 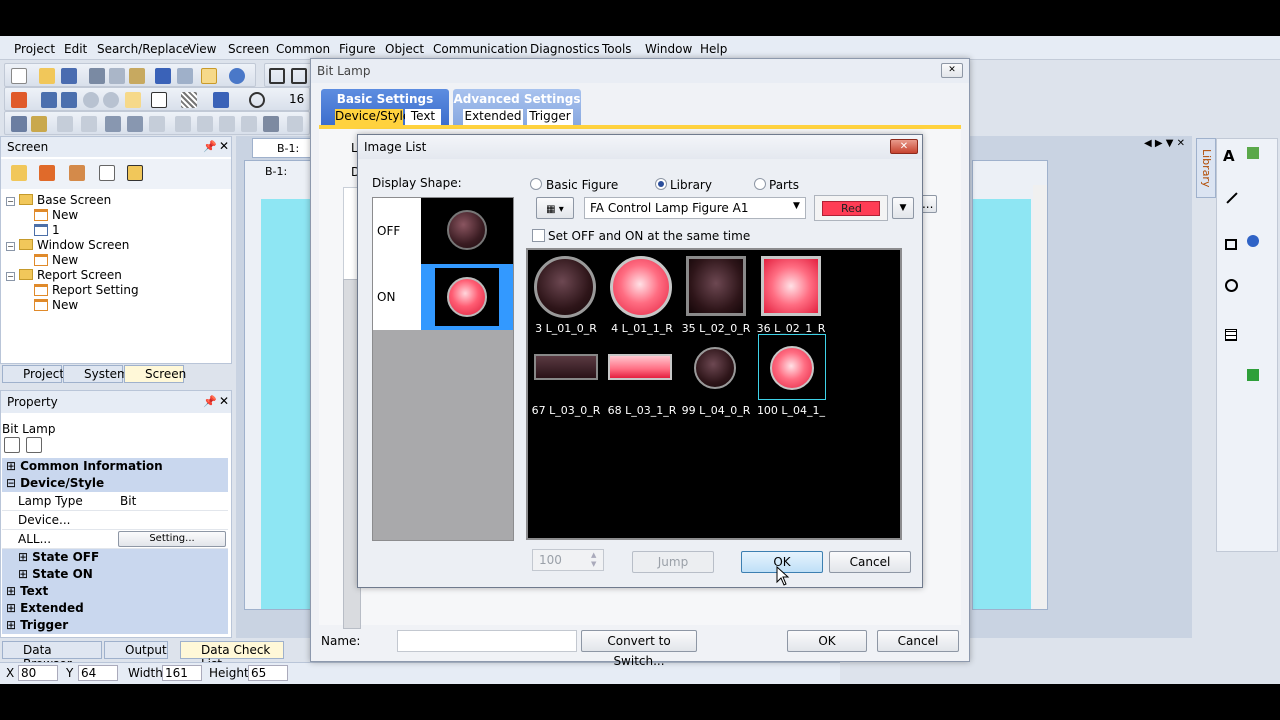 What do you see at coordinates (115, 625) in the screenshot?
I see `prop-section-trigger: ⊞ Trigger` at bounding box center [115, 625].